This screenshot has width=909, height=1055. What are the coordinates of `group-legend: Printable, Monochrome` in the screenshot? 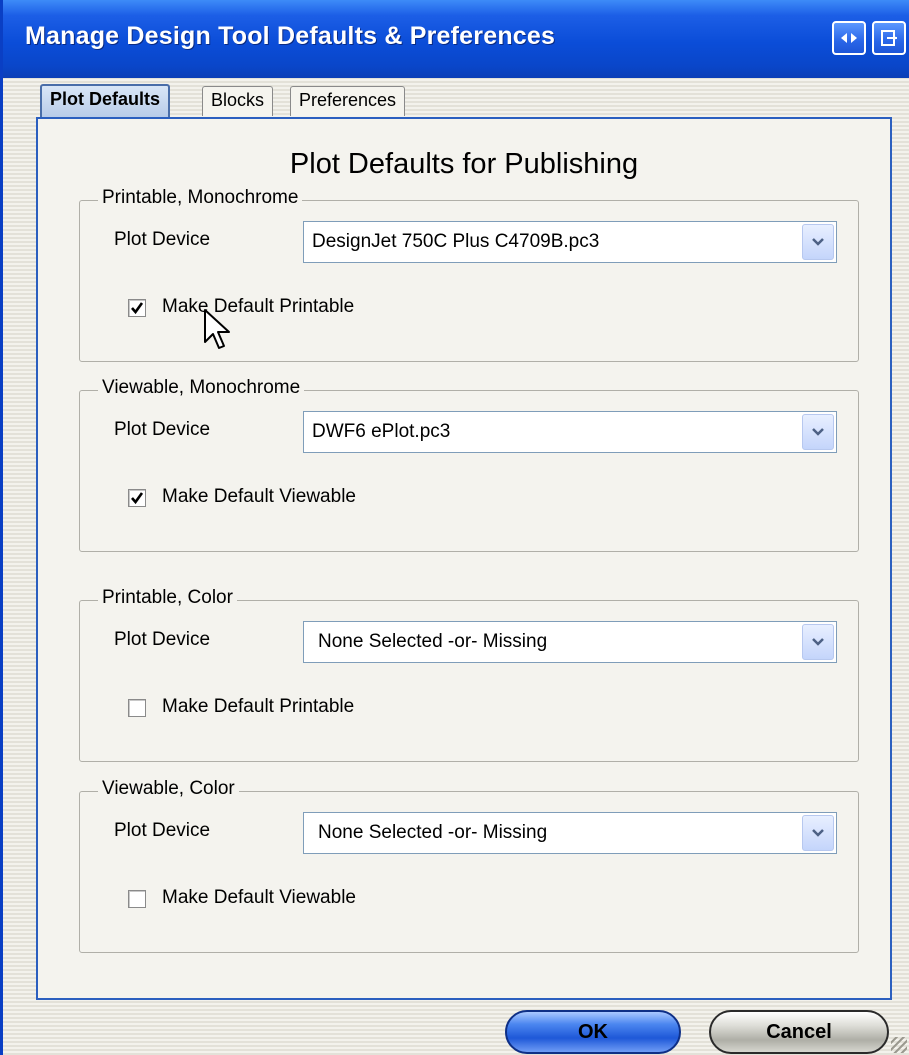 It's located at (200, 198).